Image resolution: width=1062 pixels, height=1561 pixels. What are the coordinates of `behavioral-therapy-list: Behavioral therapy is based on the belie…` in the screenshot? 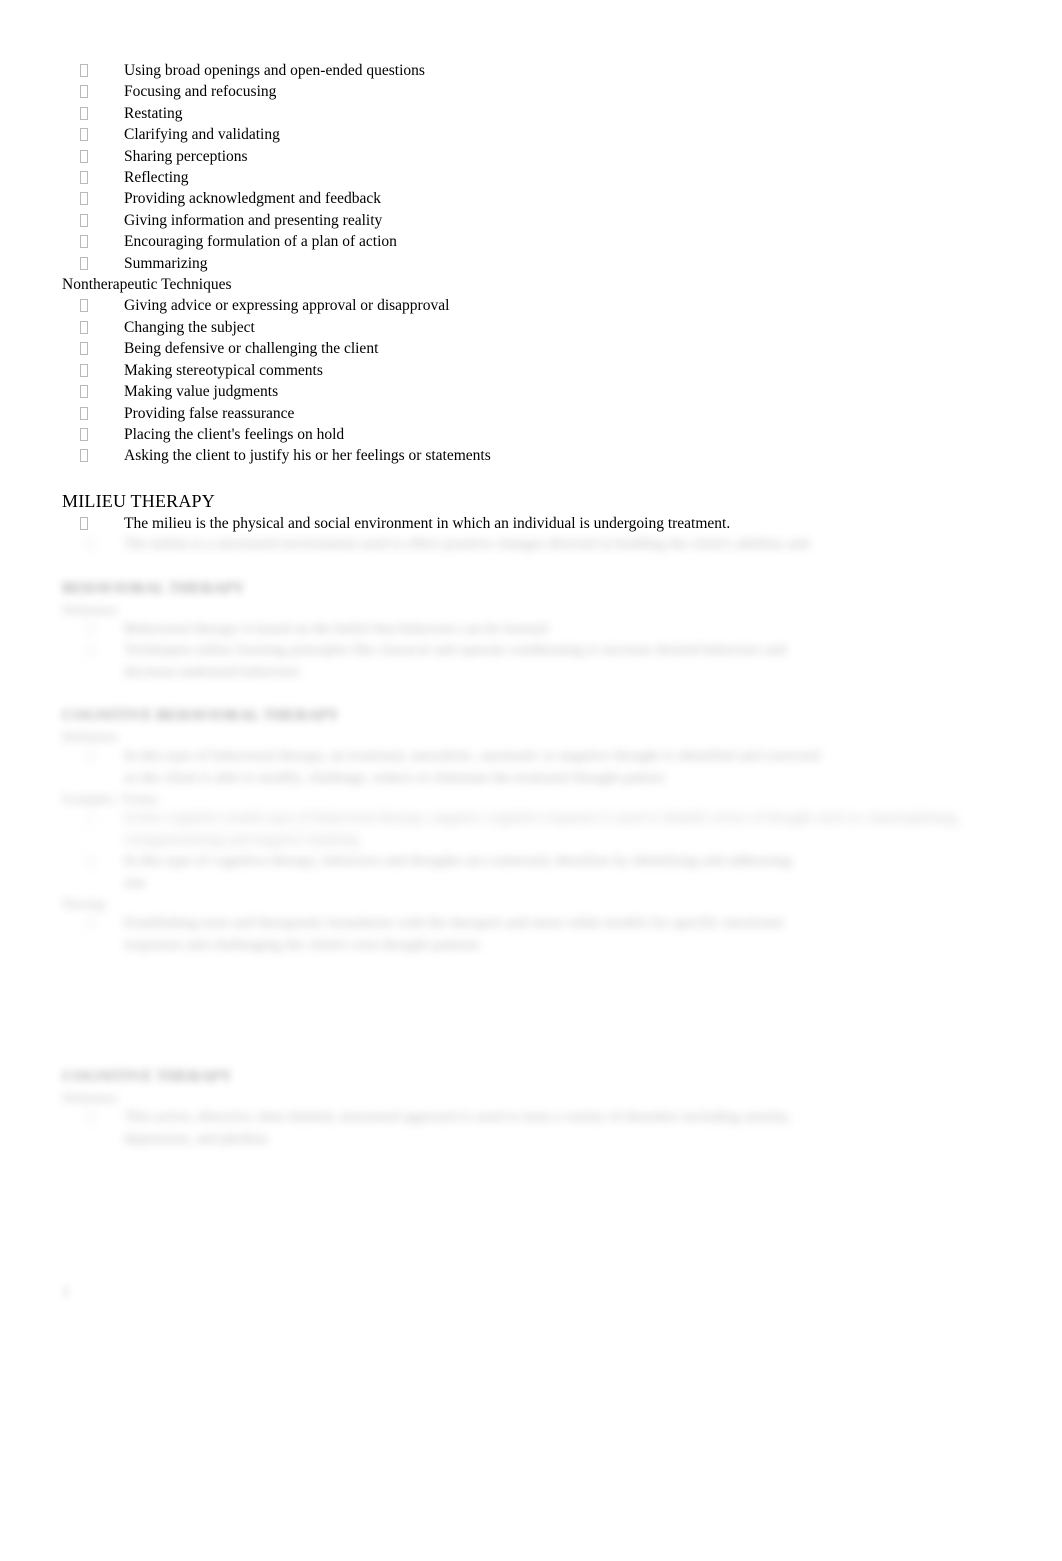 It's located at (531, 651).